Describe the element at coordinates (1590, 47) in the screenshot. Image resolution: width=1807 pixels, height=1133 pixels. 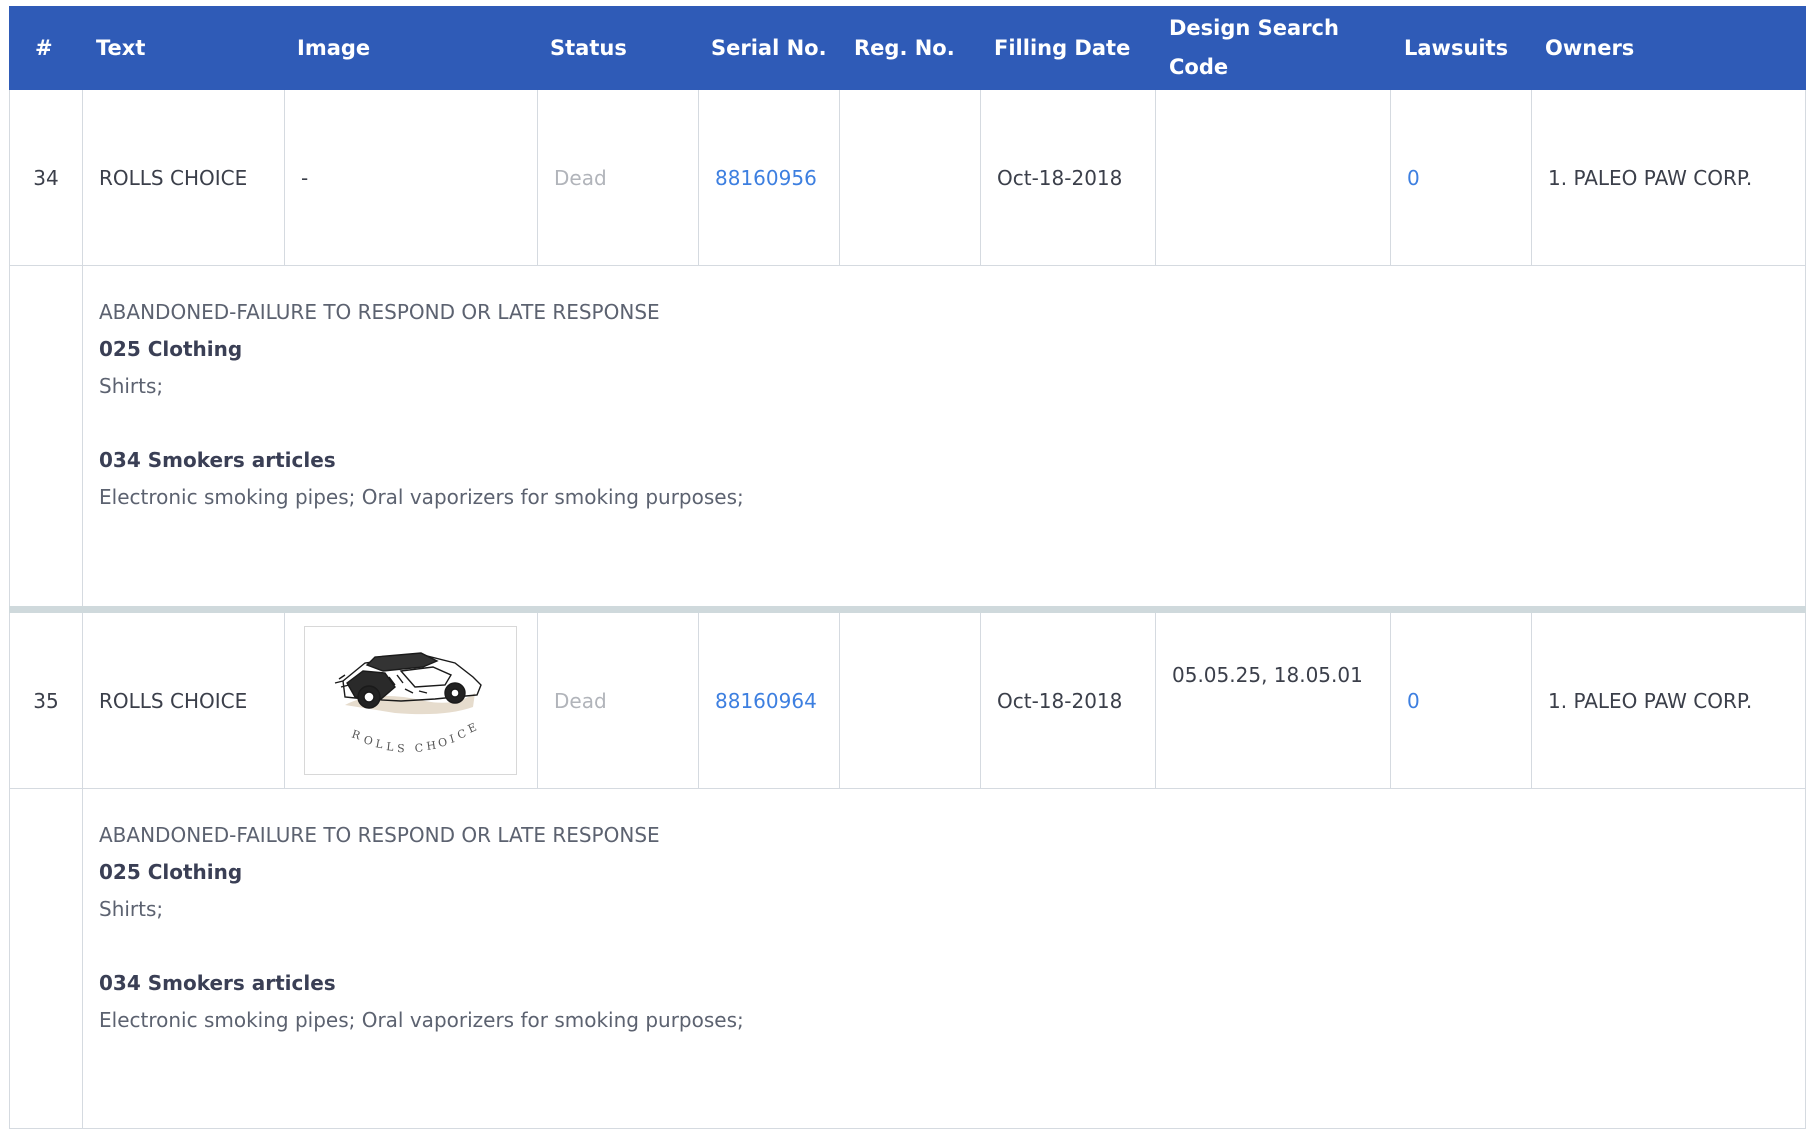
I see `header-owners: Owners` at that location.